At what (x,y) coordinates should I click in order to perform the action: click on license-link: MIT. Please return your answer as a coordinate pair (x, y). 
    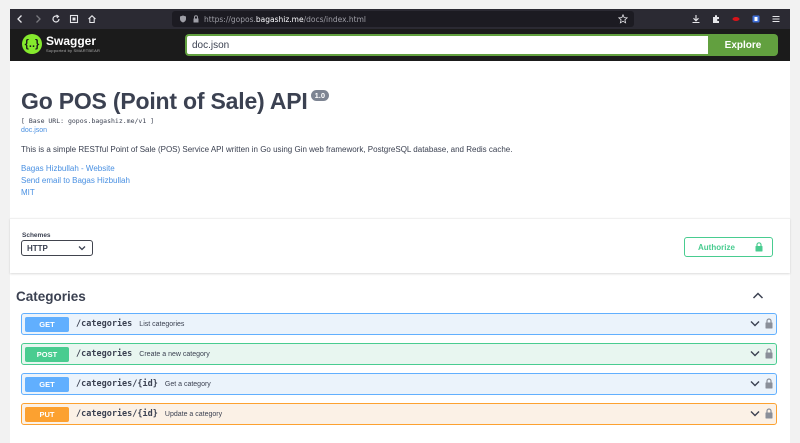
    Looking at the image, I should click on (401, 193).